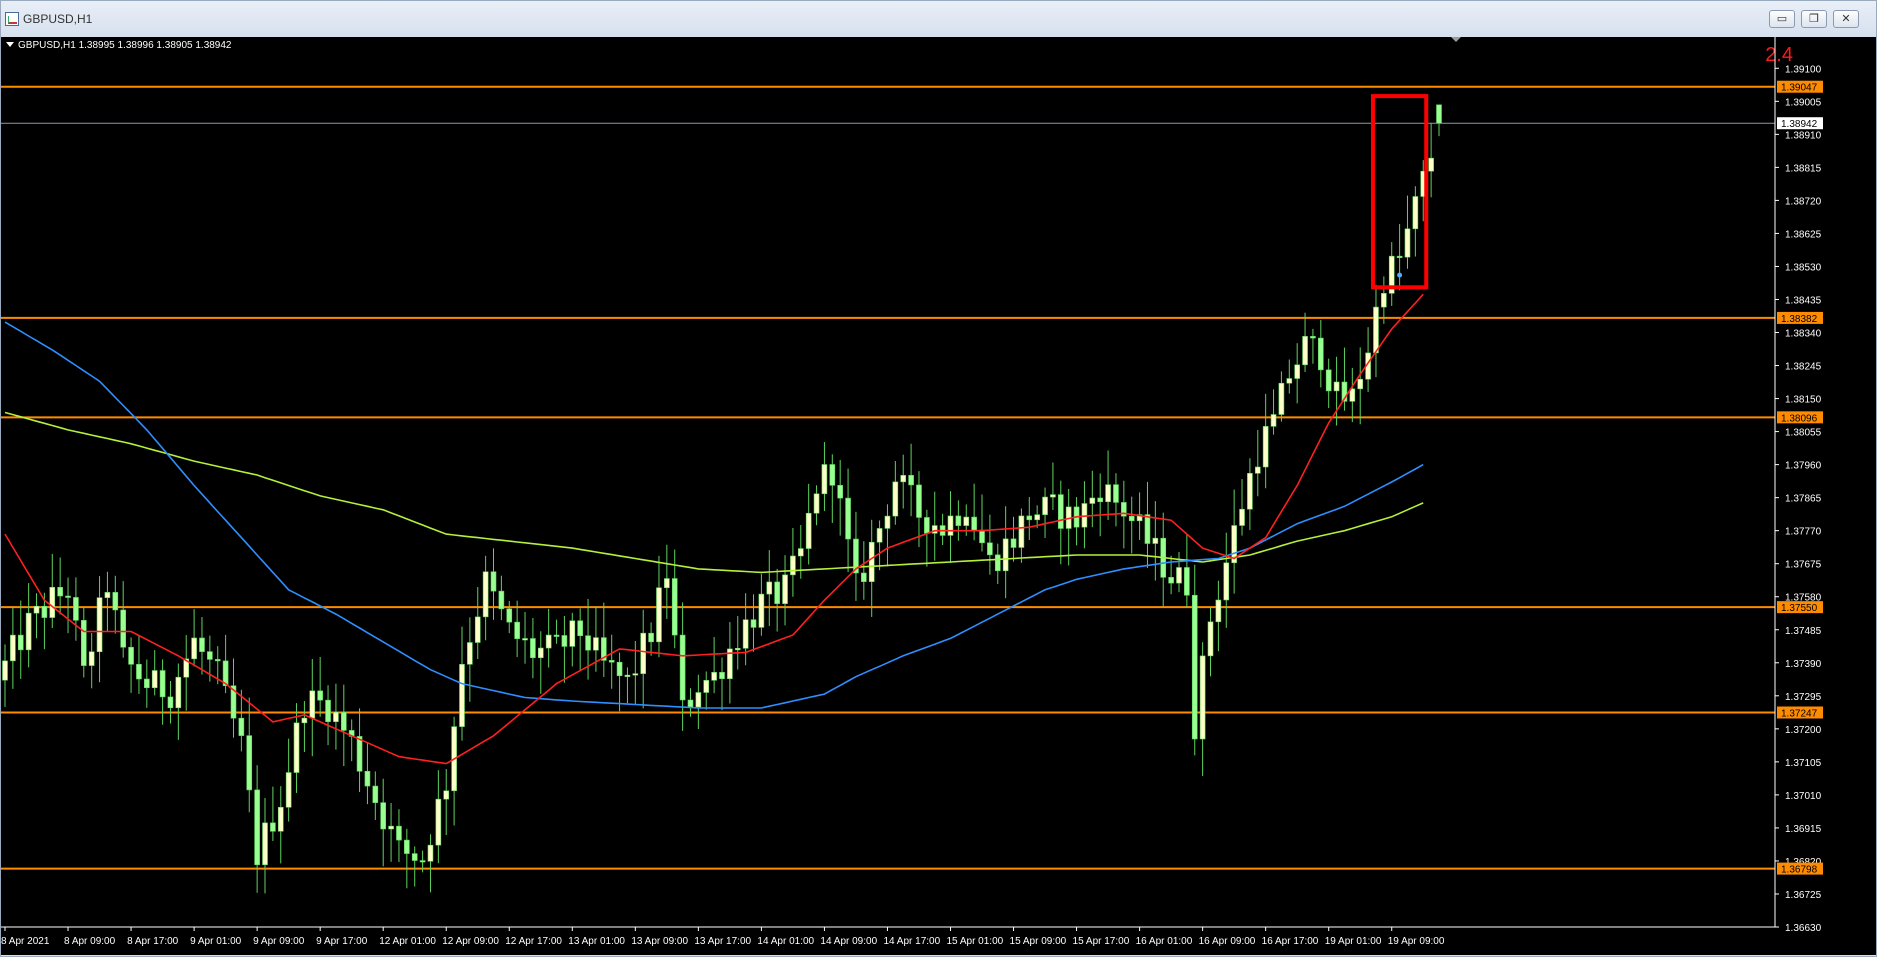  I want to click on y-tick-label: 1.36725, so click(1803, 895).